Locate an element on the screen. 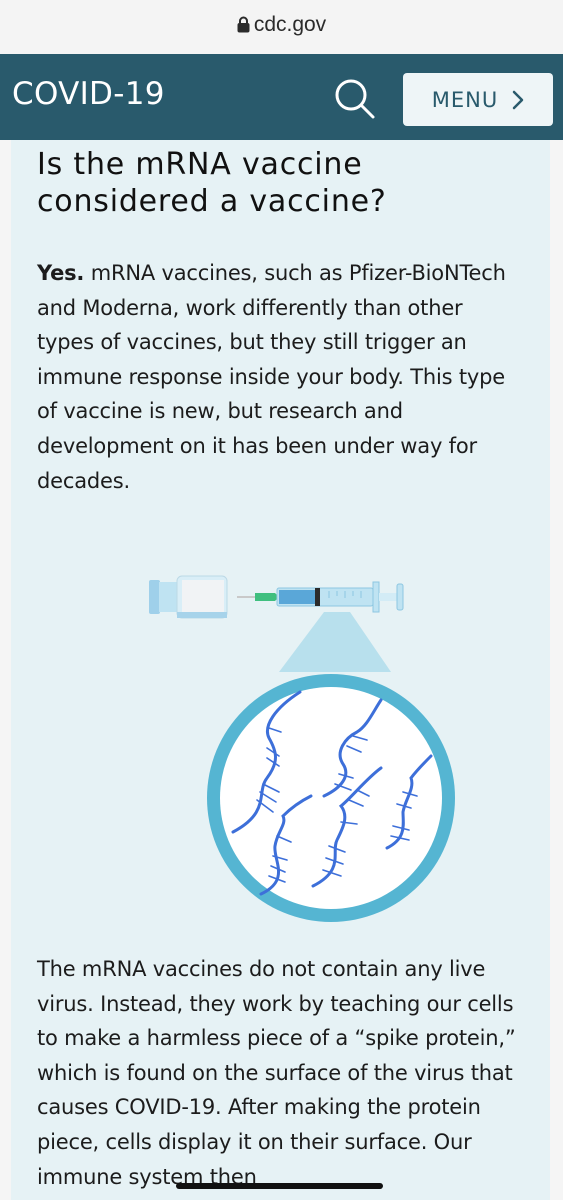 The width and height of the screenshot is (563, 1200). menu-button: MENU is located at coordinates (478, 99).